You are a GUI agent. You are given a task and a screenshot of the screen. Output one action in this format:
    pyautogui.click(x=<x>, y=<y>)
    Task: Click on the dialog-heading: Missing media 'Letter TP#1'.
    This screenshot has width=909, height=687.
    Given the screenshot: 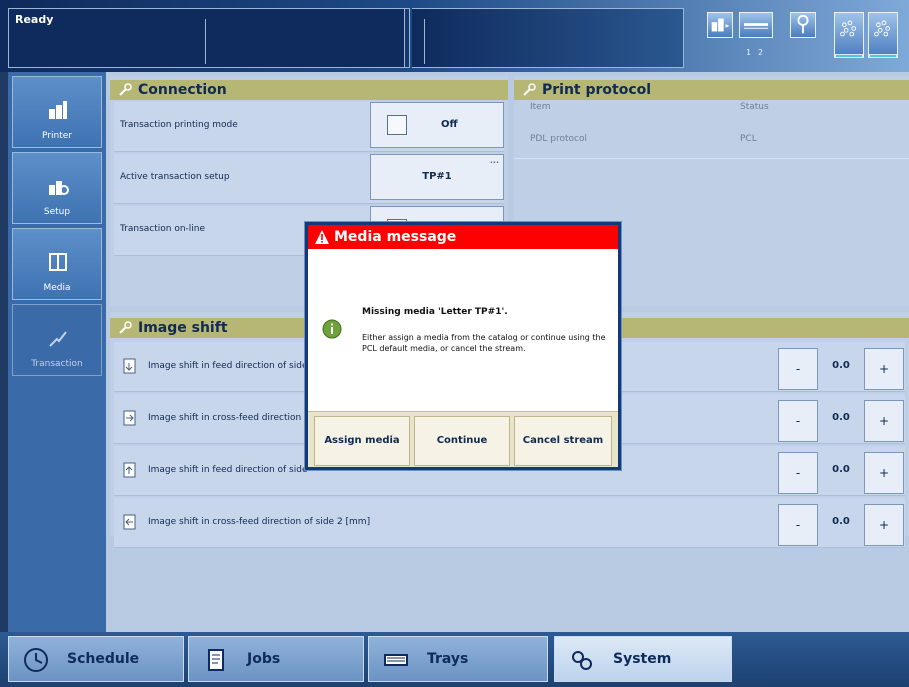 What is the action you would take?
    pyautogui.click(x=435, y=312)
    